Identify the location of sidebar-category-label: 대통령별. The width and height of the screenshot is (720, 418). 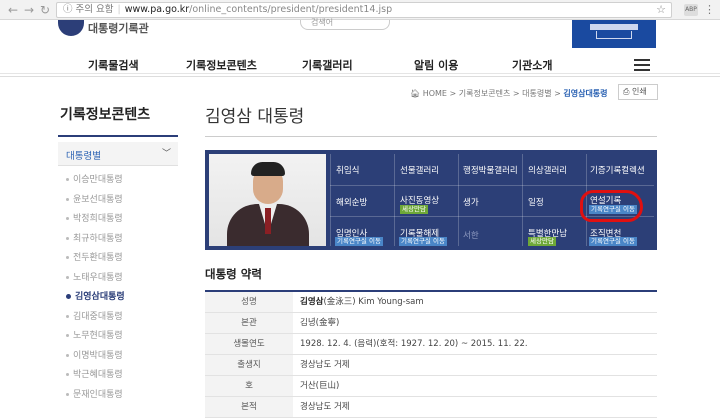
(83, 156).